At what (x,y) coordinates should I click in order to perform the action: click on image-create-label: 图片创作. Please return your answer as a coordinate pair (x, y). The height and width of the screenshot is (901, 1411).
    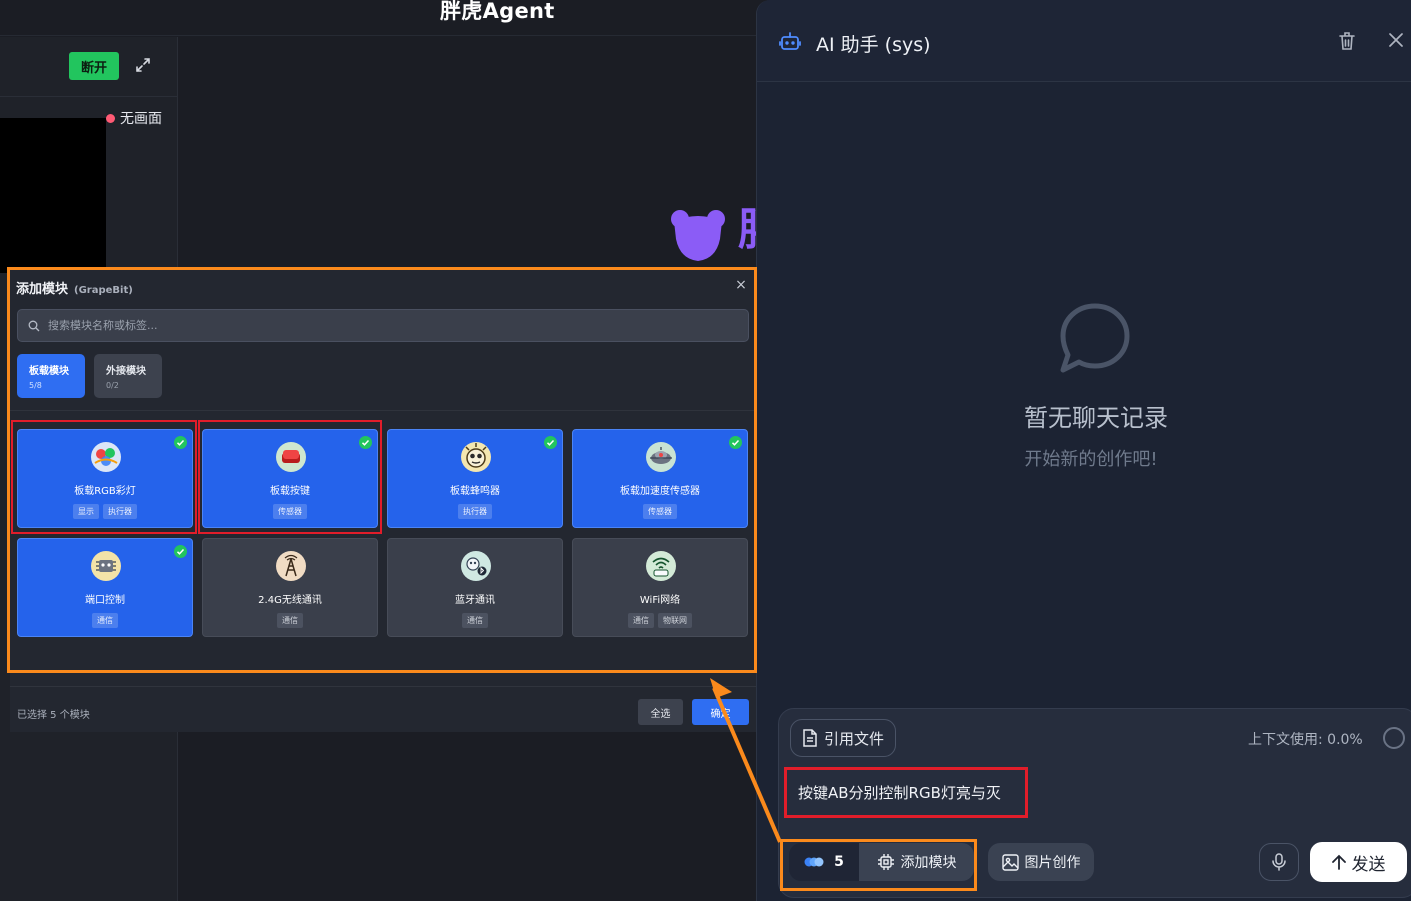
    Looking at the image, I should click on (1052, 863).